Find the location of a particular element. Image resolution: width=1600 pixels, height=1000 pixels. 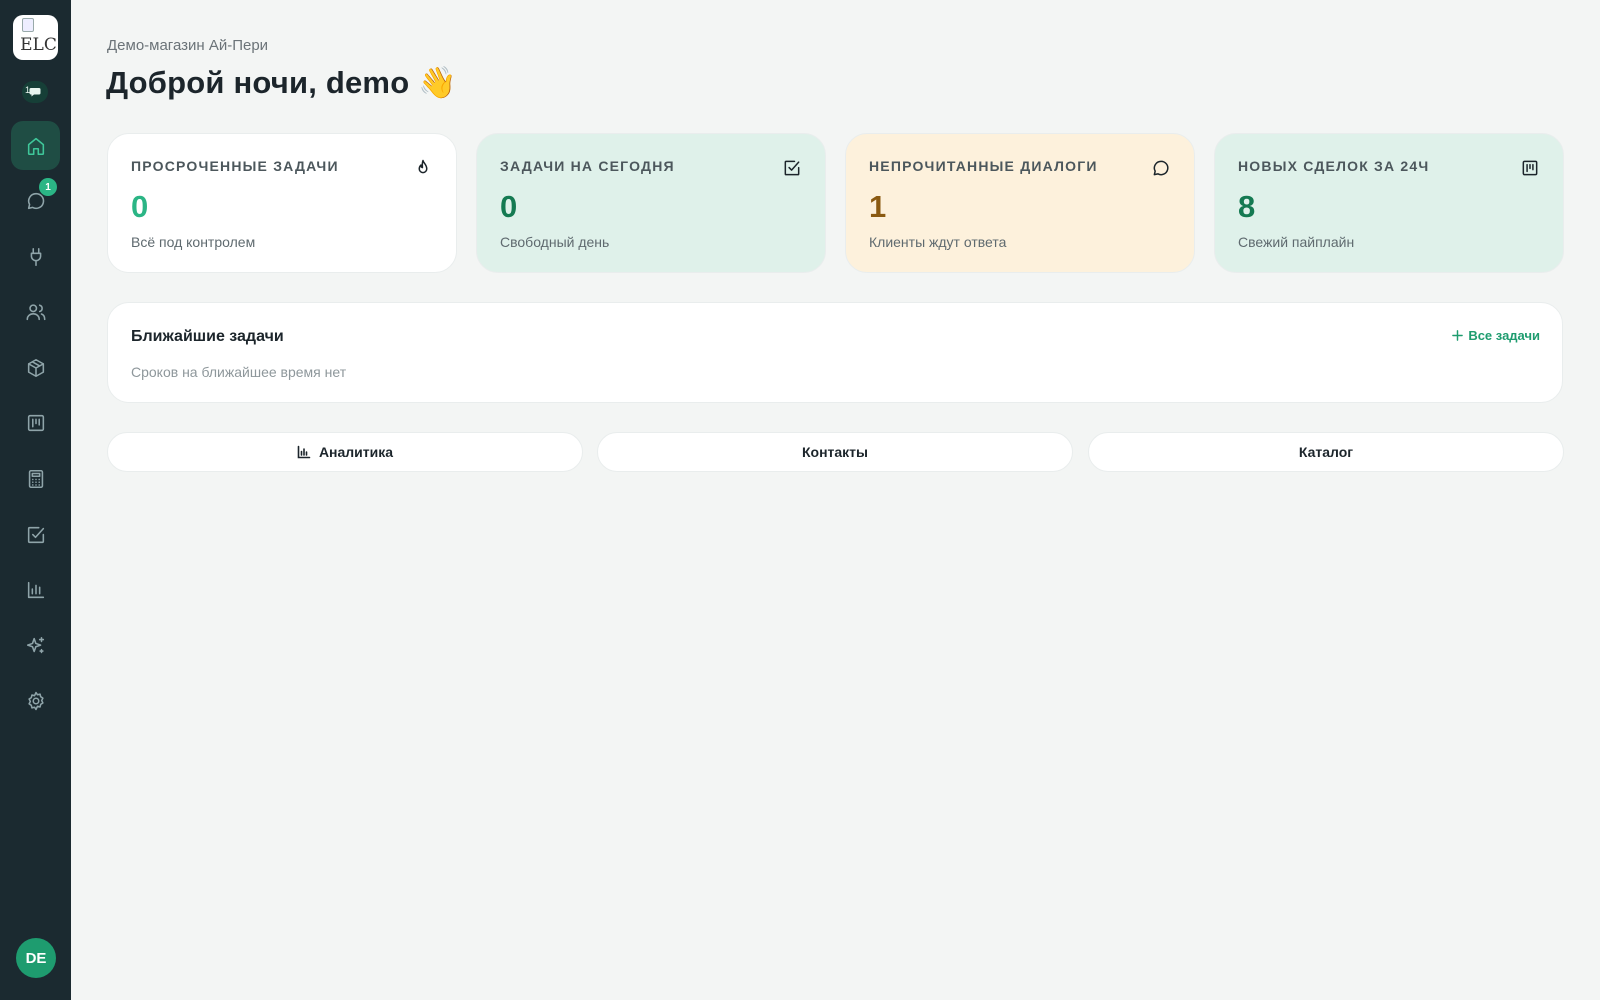

store-name: Демо-магазин Ай-Пери is located at coordinates (188, 45).